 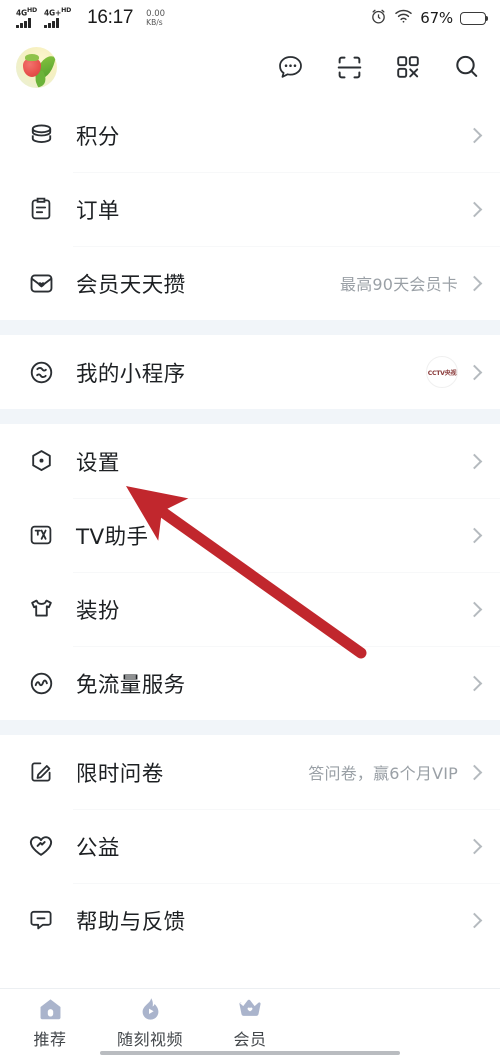 What do you see at coordinates (32, 65) in the screenshot?
I see `avatar-berry-decoration` at bounding box center [32, 65].